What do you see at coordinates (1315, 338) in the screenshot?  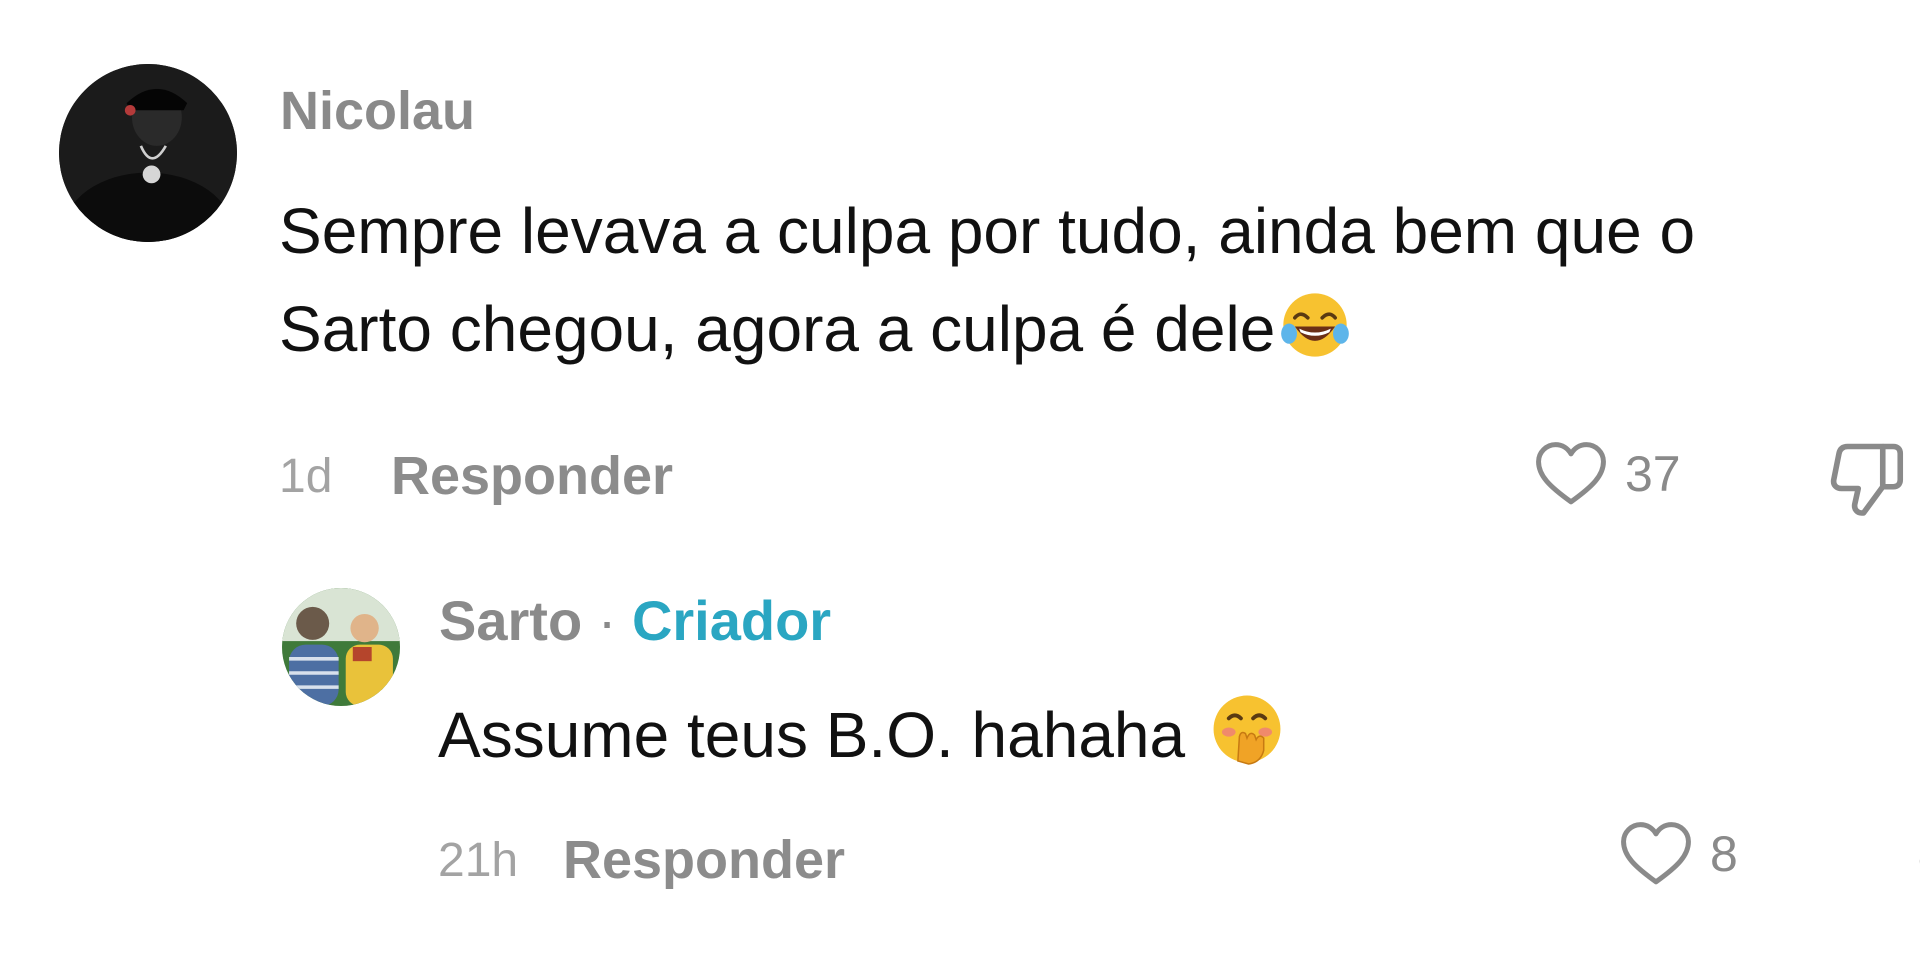 I see `tears-of-joy-emoji` at bounding box center [1315, 338].